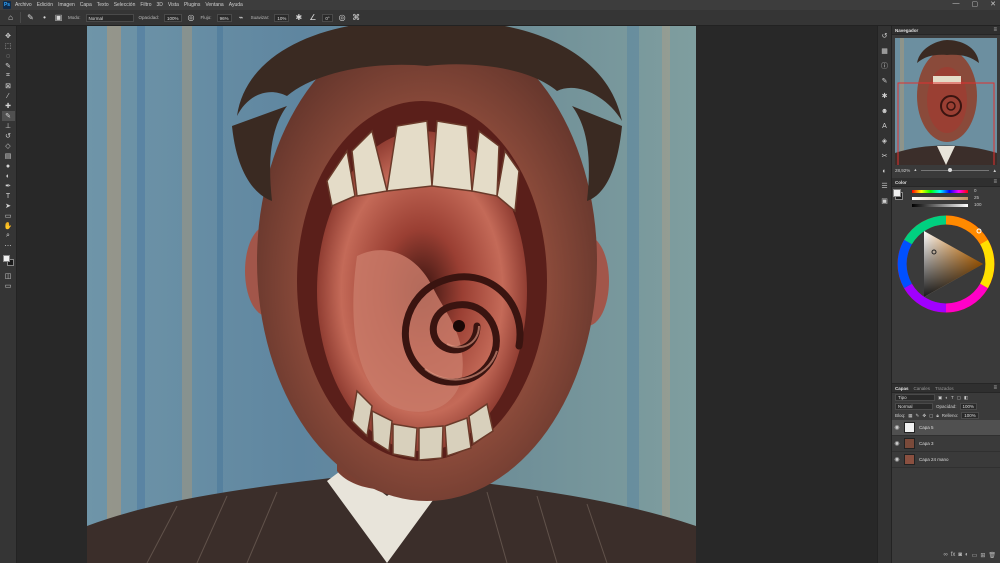  What do you see at coordinates (884, 171) in the screenshot?
I see `swatches-panel-icon: ◐` at bounding box center [884, 171].